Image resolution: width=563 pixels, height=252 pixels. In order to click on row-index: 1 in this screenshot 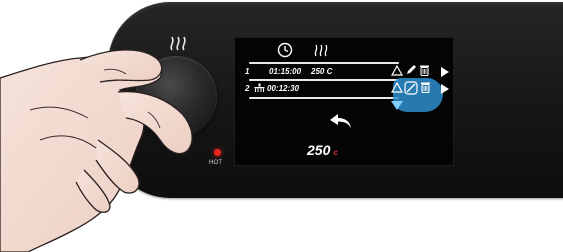, I will do `click(247, 71)`.